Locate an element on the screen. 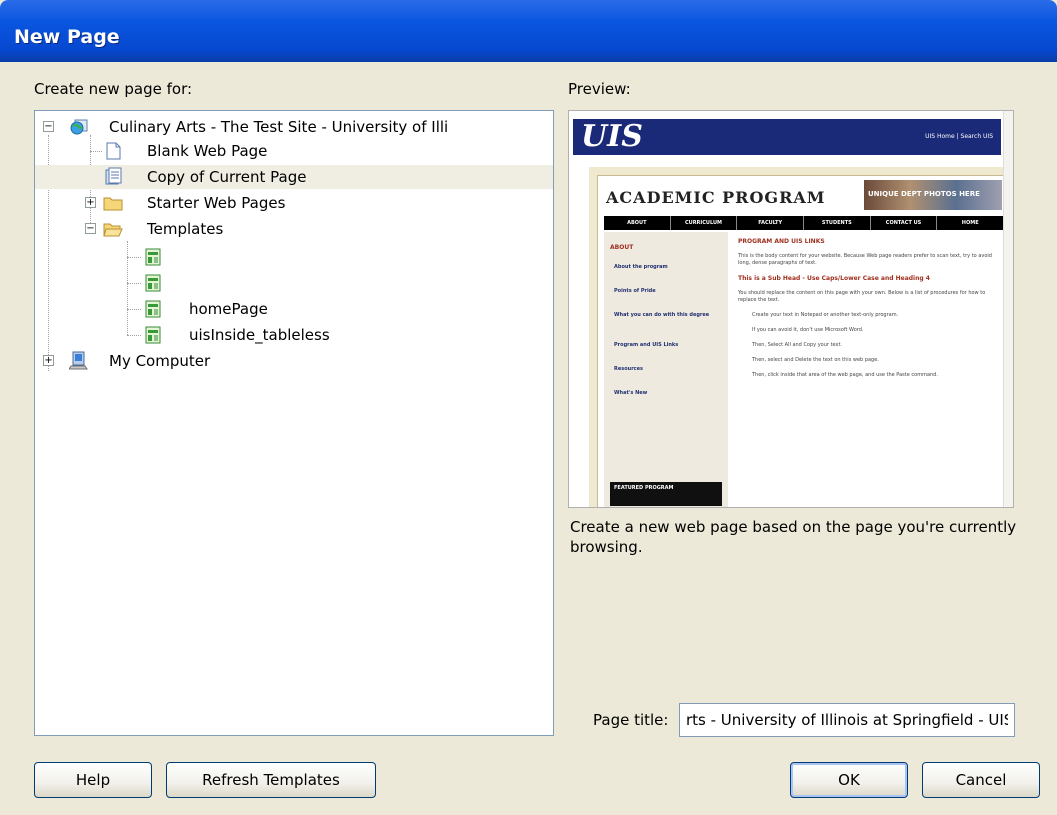 The width and height of the screenshot is (1057, 815). preview-scrollbar is located at coordinates (1008, 309).